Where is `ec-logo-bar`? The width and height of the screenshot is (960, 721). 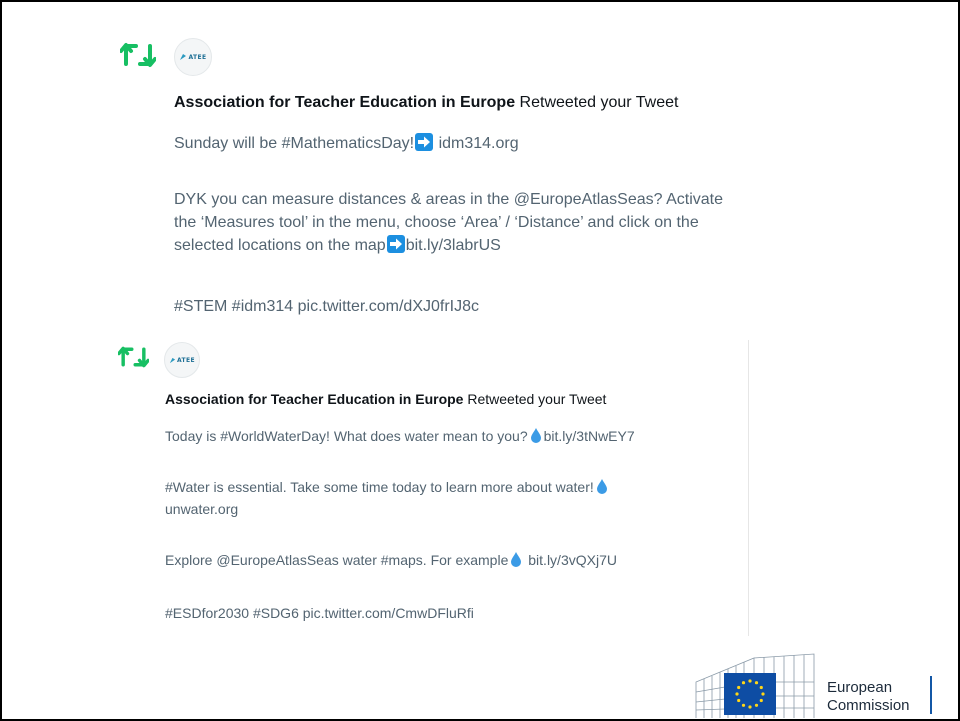 ec-logo-bar is located at coordinates (931, 695).